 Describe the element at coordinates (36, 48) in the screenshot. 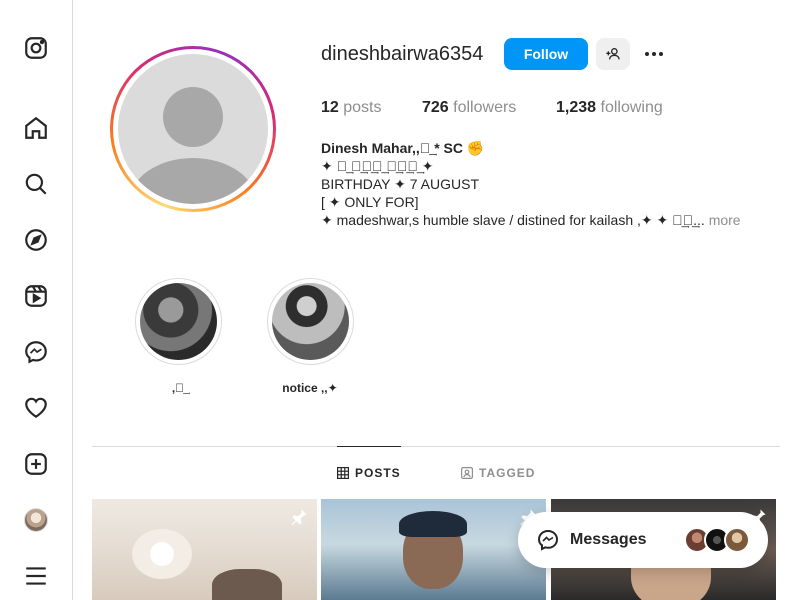

I see `instagram-logo-icon` at that location.